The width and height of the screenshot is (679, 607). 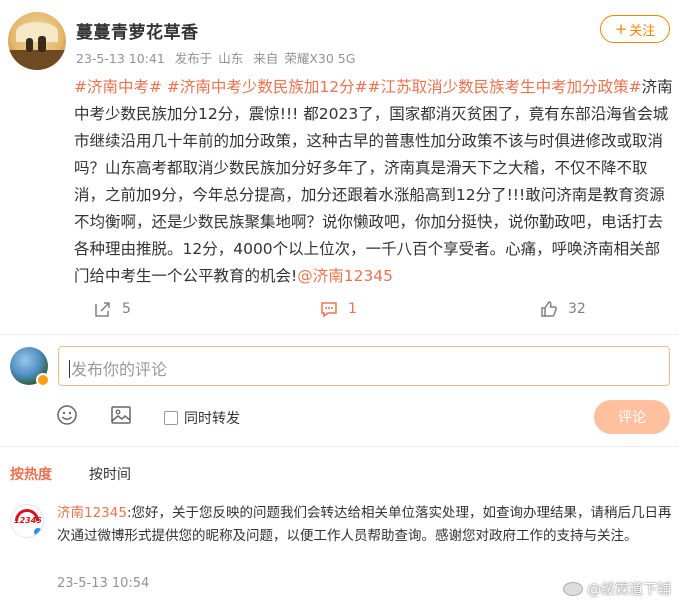 I want to click on watermark: @绥霖道下辅, so click(x=617, y=589).